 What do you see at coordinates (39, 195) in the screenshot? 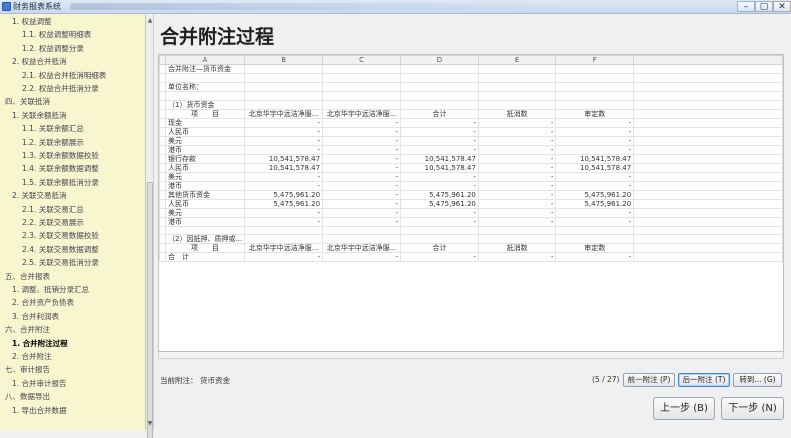
I see `sidebar-item: 2. 关联交易抵消` at bounding box center [39, 195].